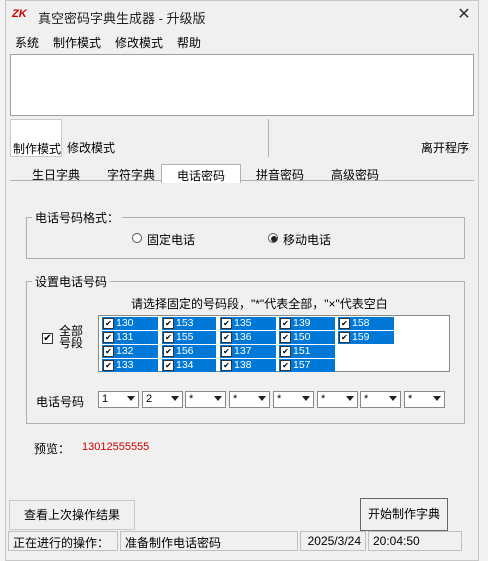  Describe the element at coordinates (404, 514) in the screenshot. I see `start-button: 开始制作字典` at that location.